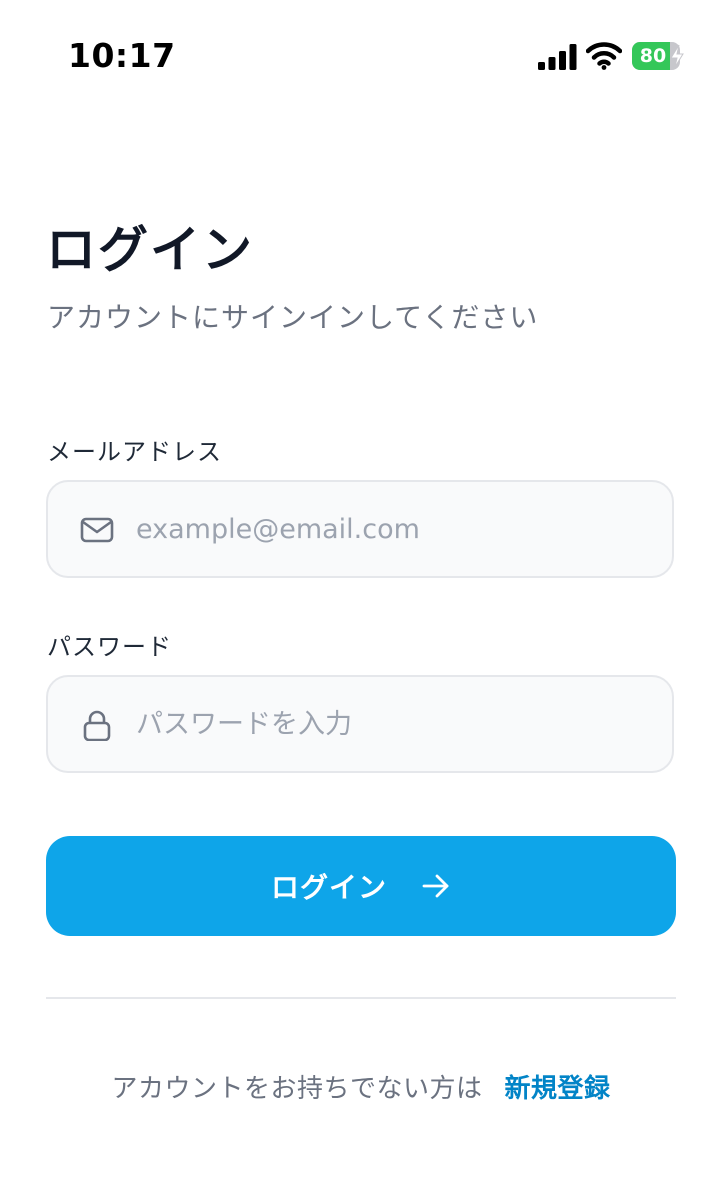 The height and width of the screenshot is (1200, 722). Describe the element at coordinates (97, 725) in the screenshot. I see `lock-icon` at that location.